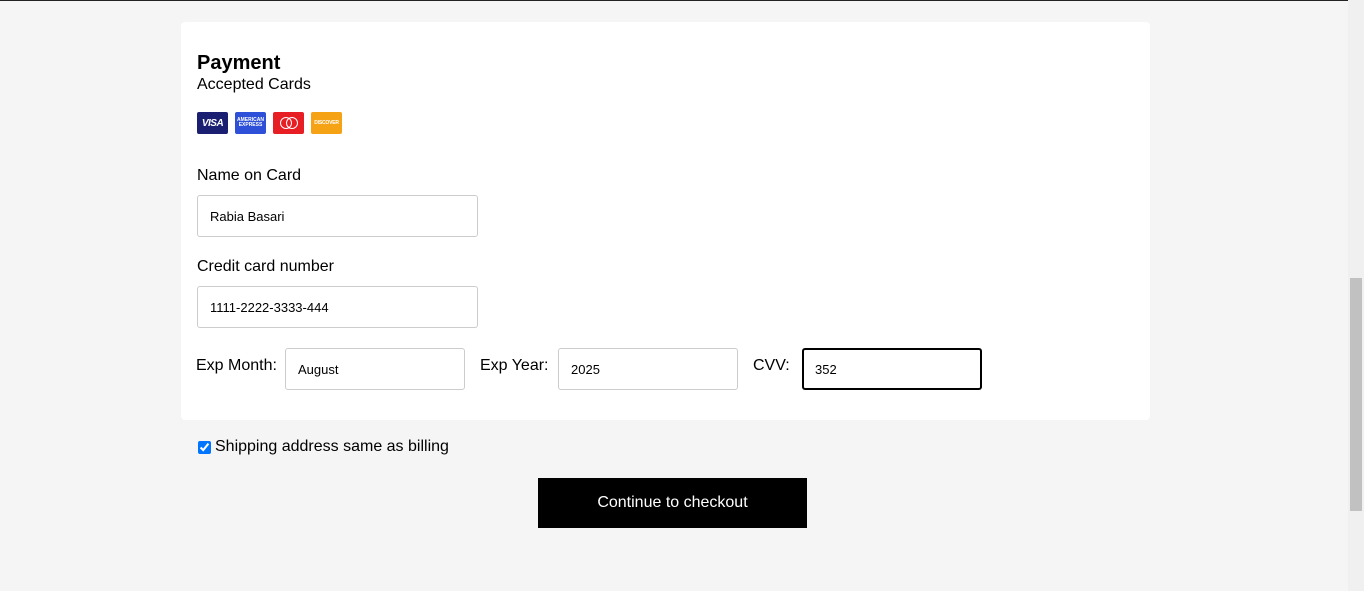 The width and height of the screenshot is (1364, 591). Describe the element at coordinates (212, 123) in the screenshot. I see `visa-icon: VISA` at that location.